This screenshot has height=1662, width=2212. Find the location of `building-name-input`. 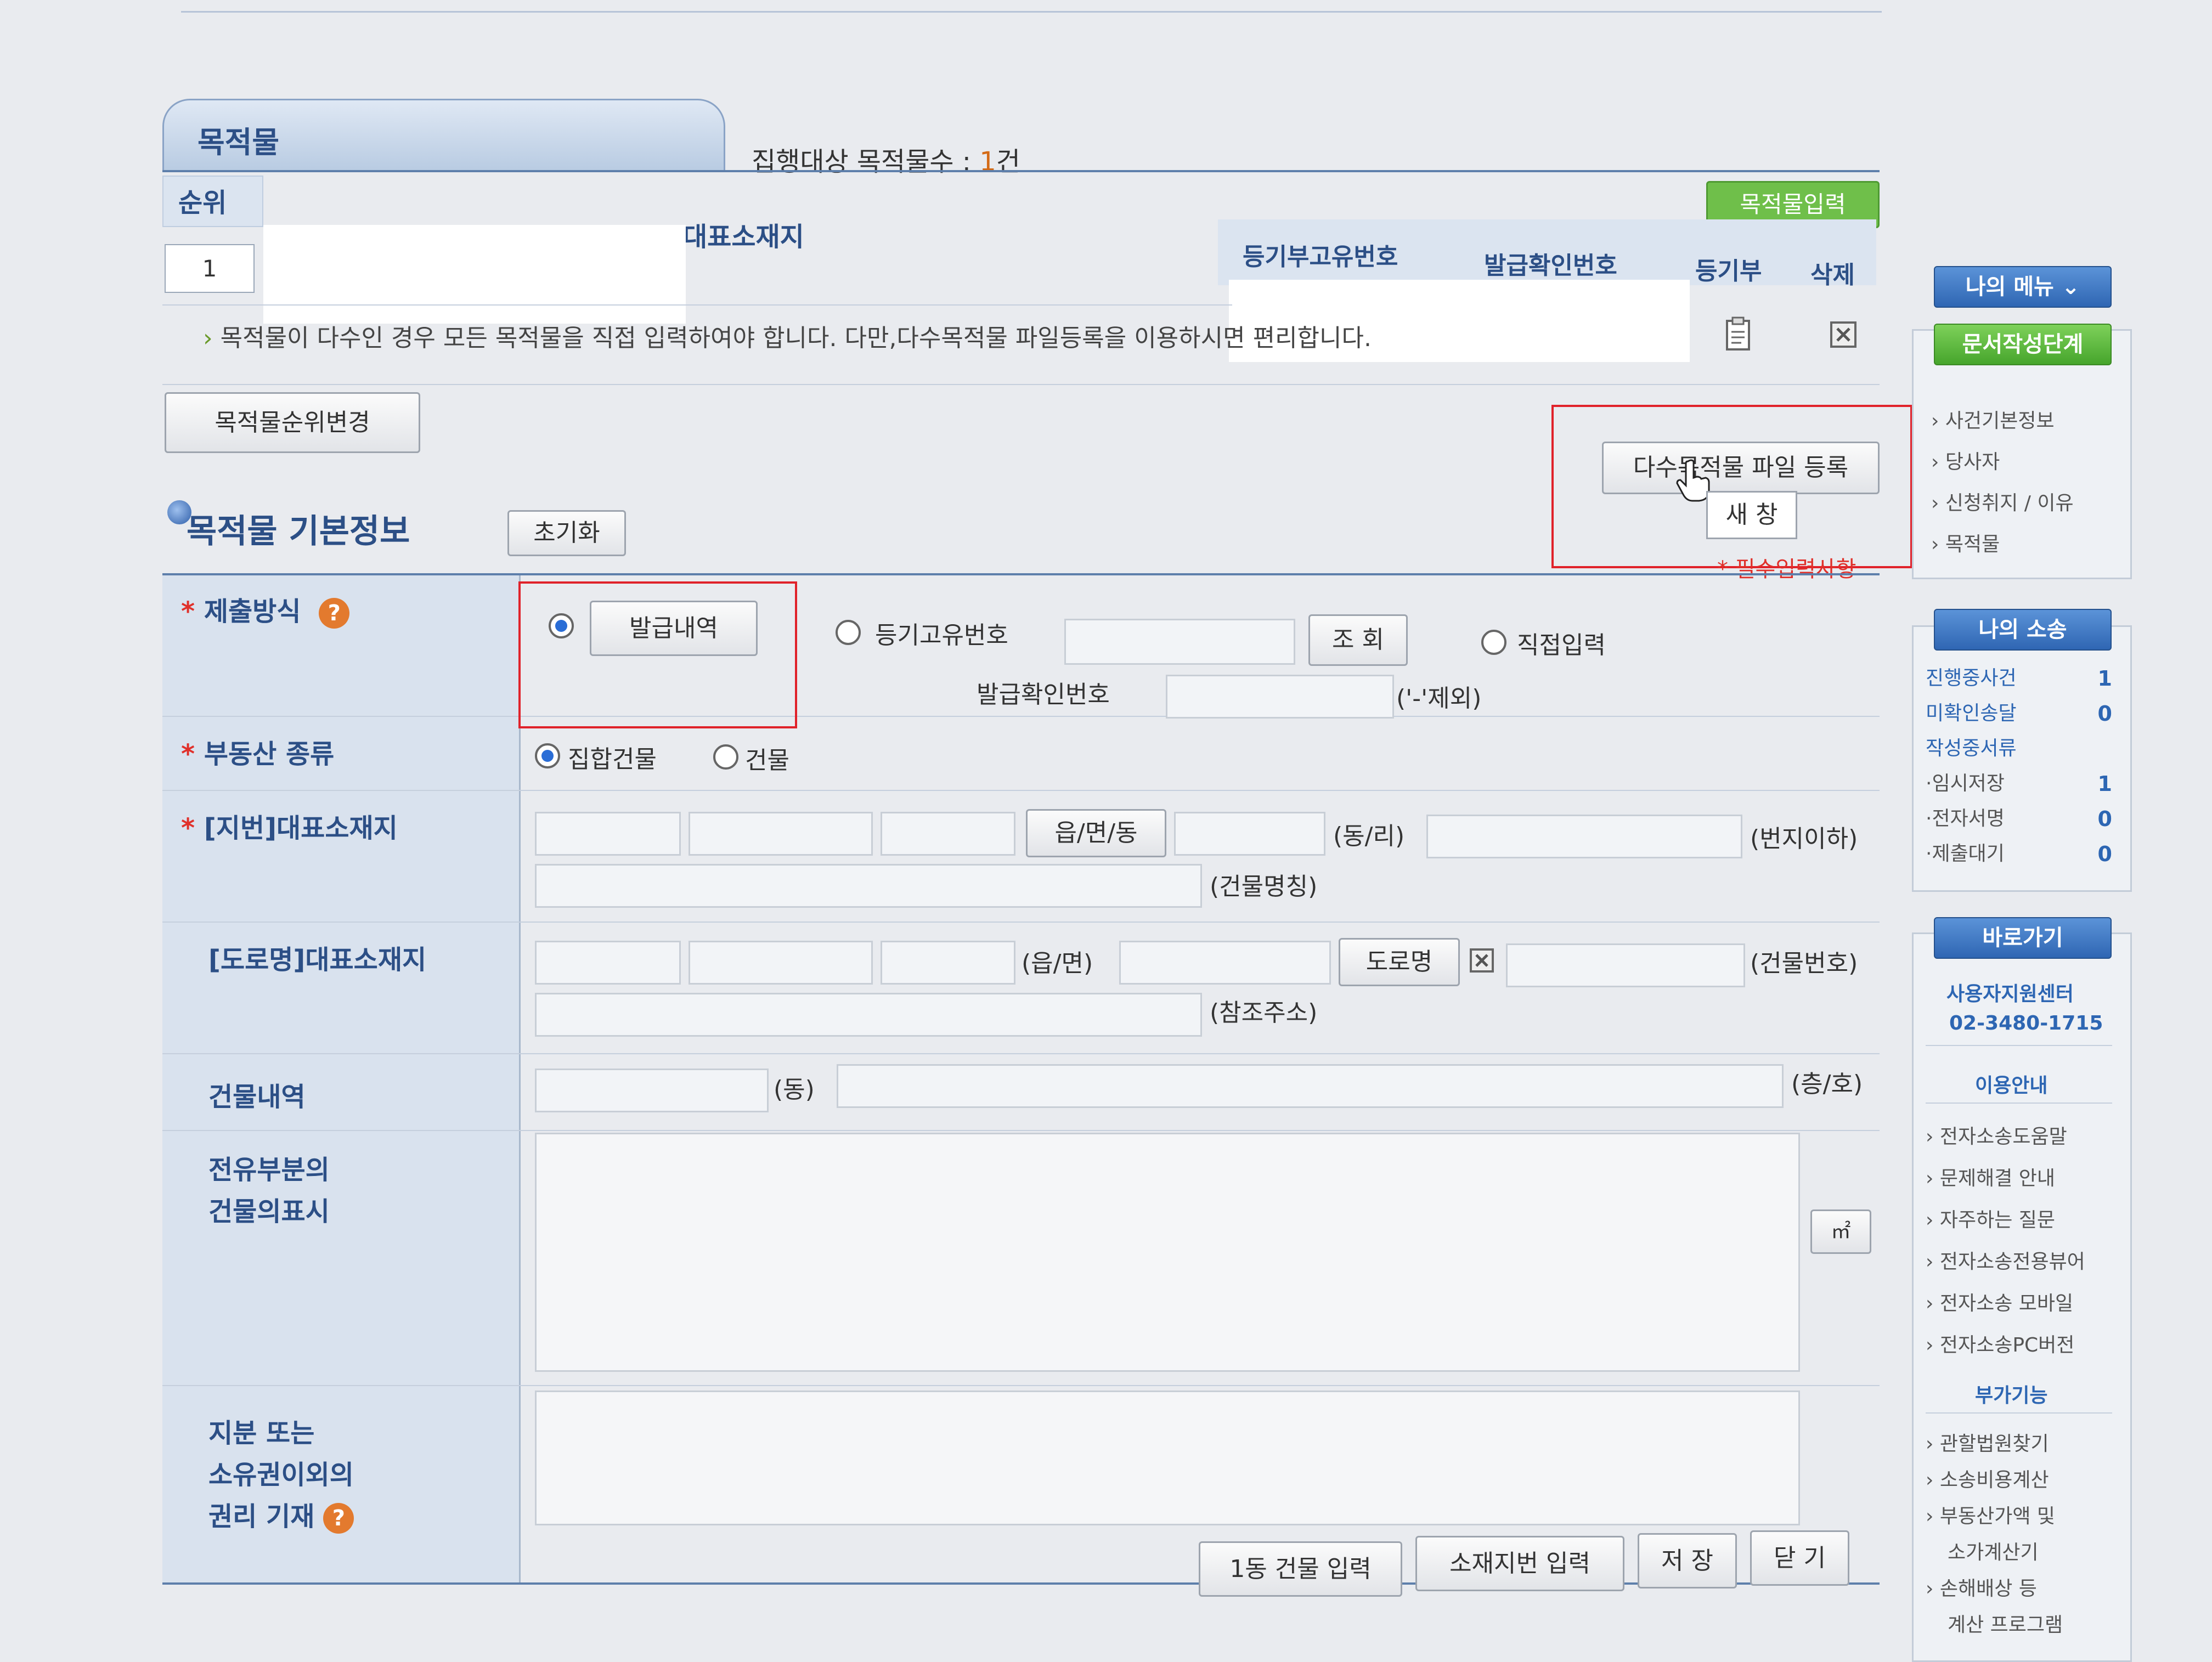

building-name-input is located at coordinates (868, 886).